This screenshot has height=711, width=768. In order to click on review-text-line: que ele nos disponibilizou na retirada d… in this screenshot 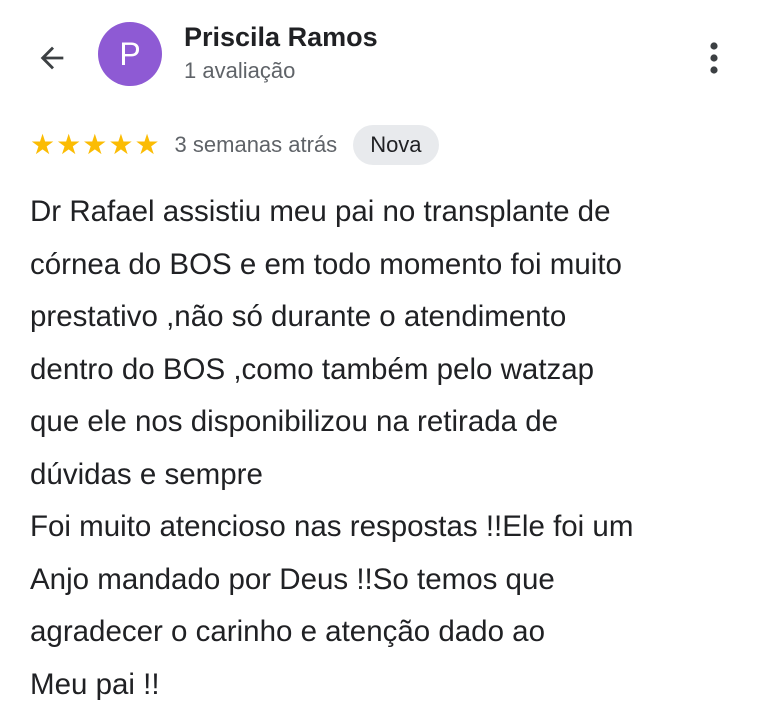, I will do `click(392, 422)`.